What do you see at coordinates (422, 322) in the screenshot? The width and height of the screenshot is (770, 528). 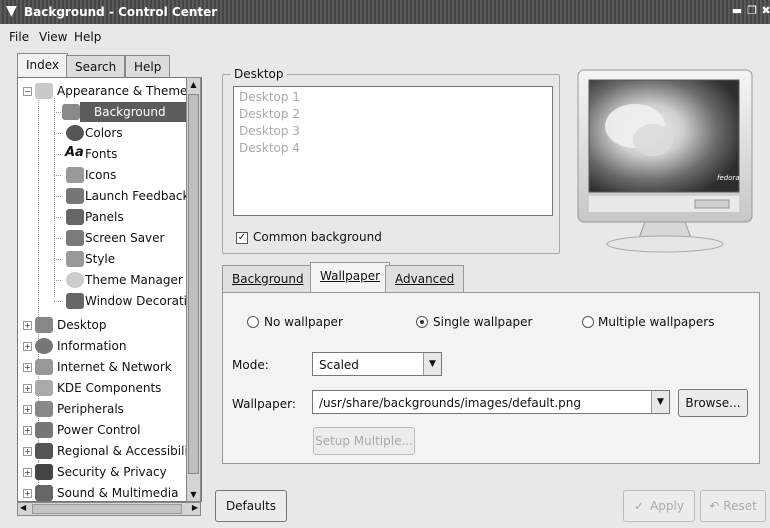 I see `single-wallpaper-radio` at bounding box center [422, 322].